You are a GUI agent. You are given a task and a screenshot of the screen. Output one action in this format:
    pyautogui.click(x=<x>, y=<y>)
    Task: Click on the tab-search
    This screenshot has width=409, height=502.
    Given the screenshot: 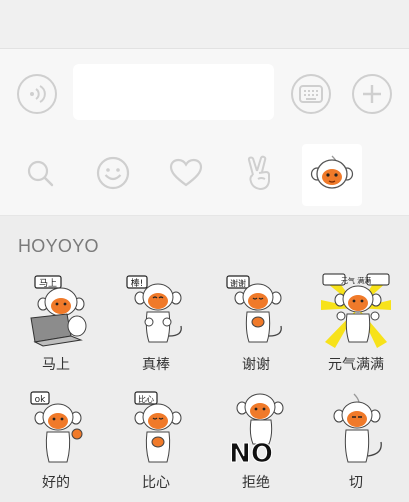 What is the action you would take?
    pyautogui.click(x=40, y=175)
    